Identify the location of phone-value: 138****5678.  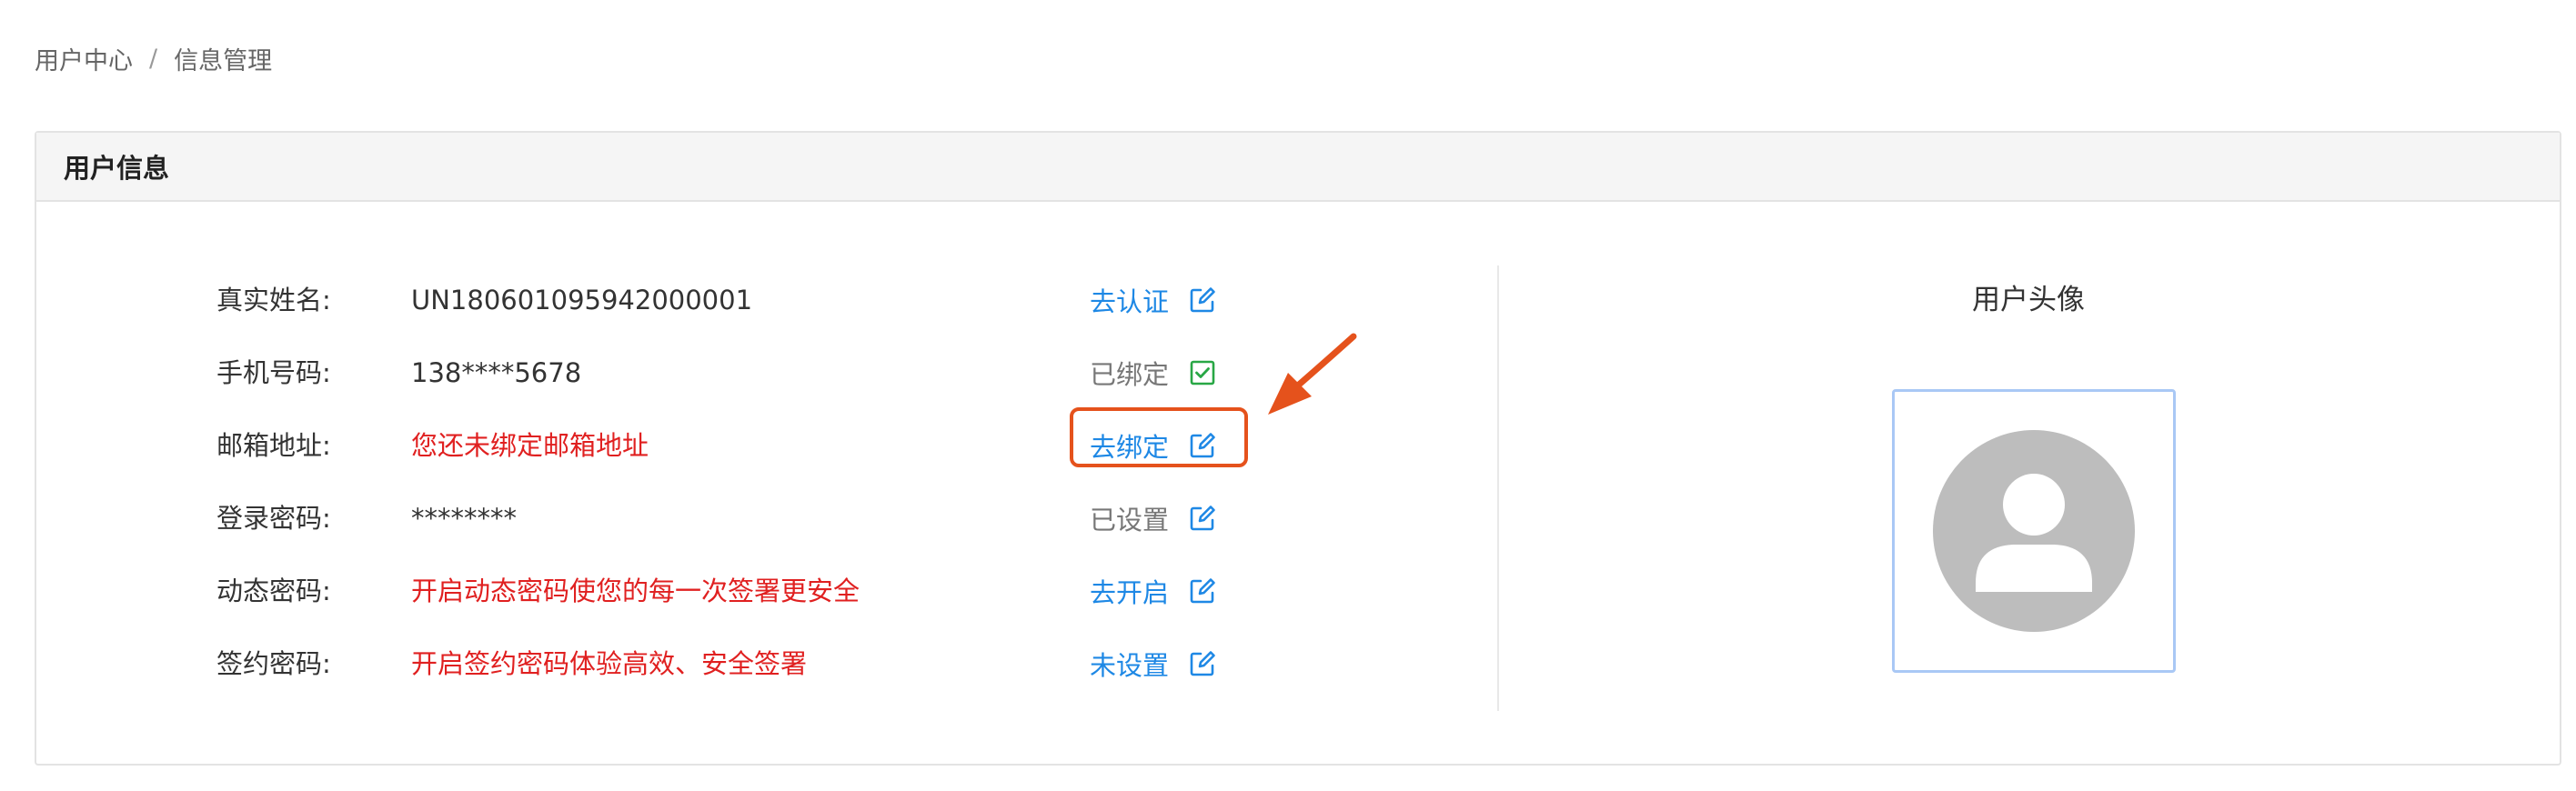
(496, 372).